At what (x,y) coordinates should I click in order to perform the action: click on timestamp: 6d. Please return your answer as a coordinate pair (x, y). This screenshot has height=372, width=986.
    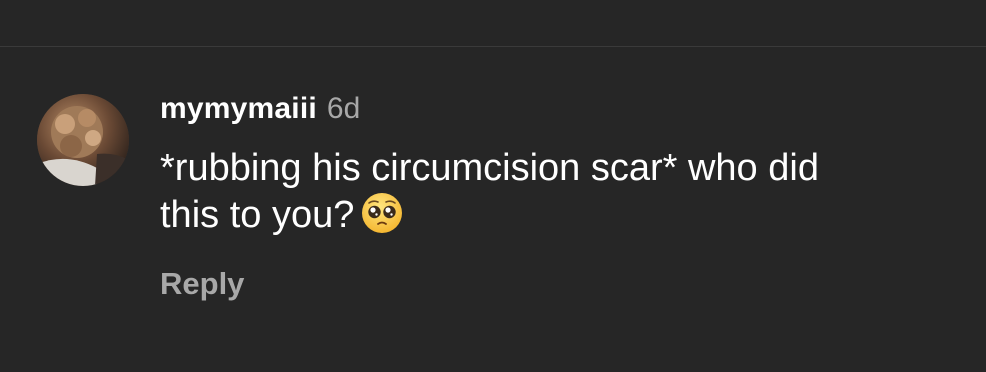
    Looking at the image, I should click on (343, 108).